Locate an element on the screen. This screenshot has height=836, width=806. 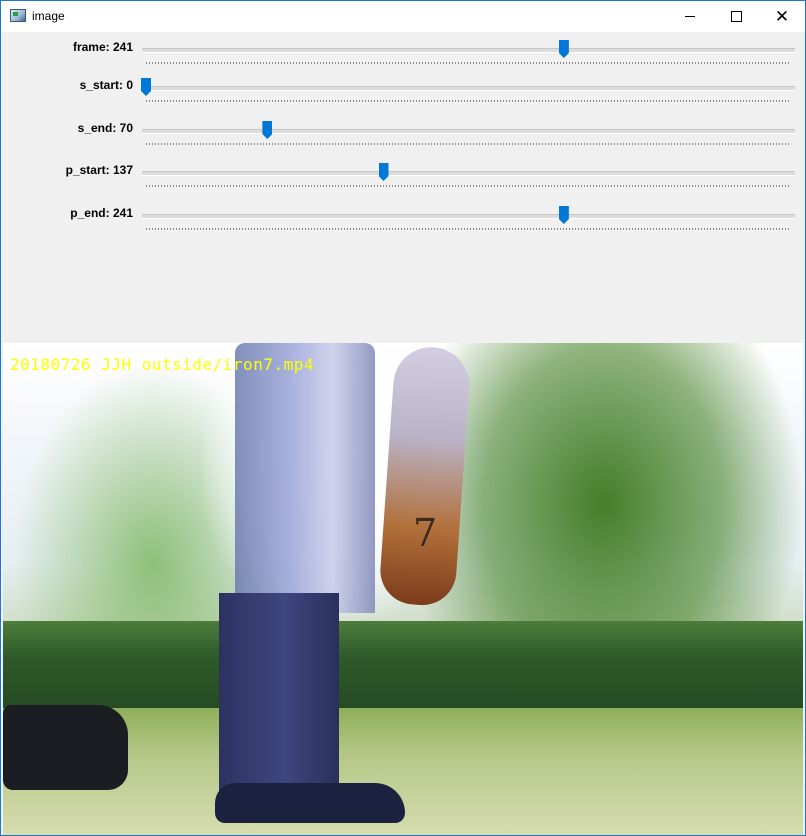
trackbar-label-p-end: p_end: 241 is located at coordinates (101, 213).